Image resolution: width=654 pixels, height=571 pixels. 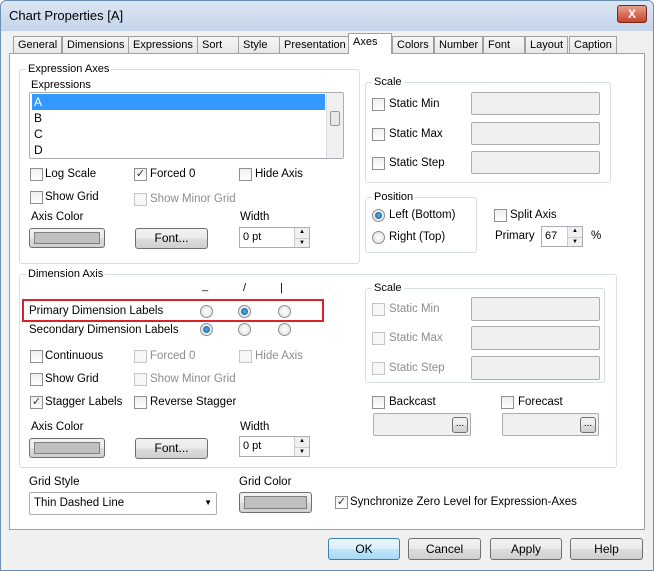 I want to click on axis-color-label: Axis Color, so click(x=57, y=217).